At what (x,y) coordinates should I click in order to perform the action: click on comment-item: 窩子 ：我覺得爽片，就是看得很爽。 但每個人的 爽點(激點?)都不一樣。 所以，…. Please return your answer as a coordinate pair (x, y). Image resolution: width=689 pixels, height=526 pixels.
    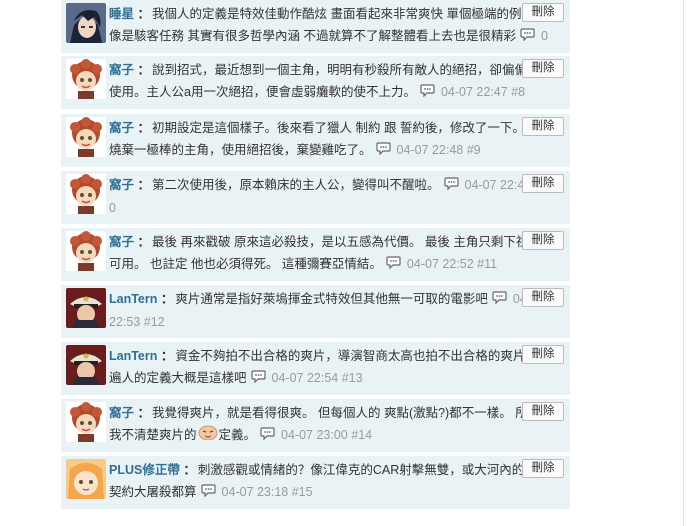
    Looking at the image, I should click on (315, 425).